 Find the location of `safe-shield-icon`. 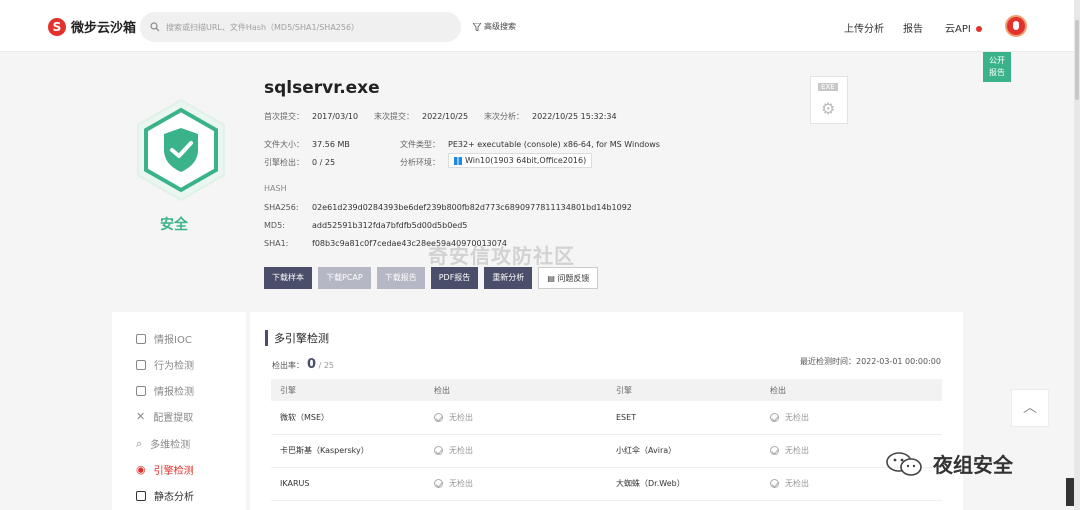

safe-shield-icon is located at coordinates (181, 150).